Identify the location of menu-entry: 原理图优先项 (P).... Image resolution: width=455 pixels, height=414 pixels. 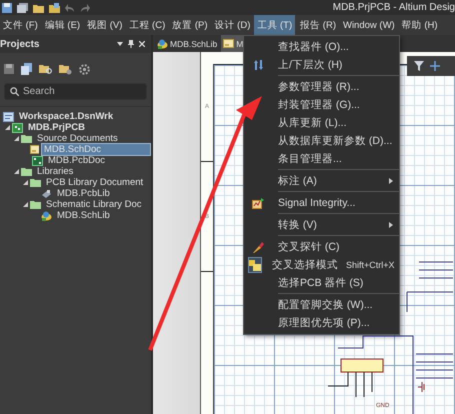
(321, 323).